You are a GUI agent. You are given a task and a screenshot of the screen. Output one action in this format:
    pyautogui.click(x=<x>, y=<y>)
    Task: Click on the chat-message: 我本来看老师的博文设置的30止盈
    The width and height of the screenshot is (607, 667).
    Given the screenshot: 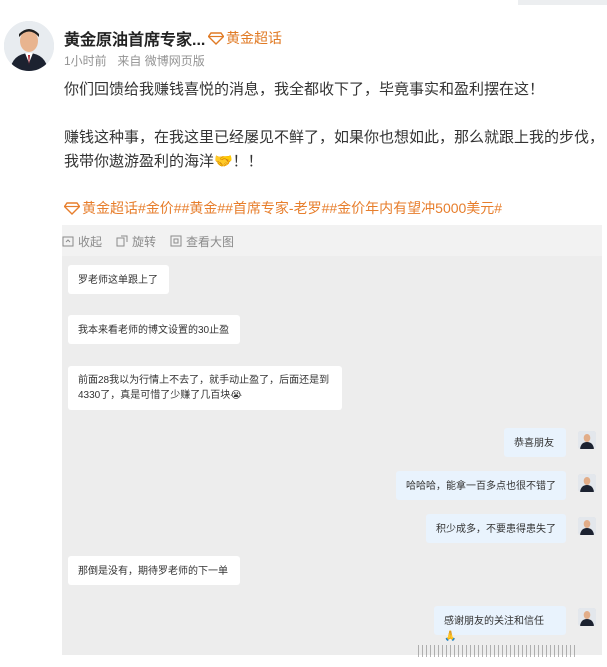 What is the action you would take?
    pyautogui.click(x=154, y=330)
    